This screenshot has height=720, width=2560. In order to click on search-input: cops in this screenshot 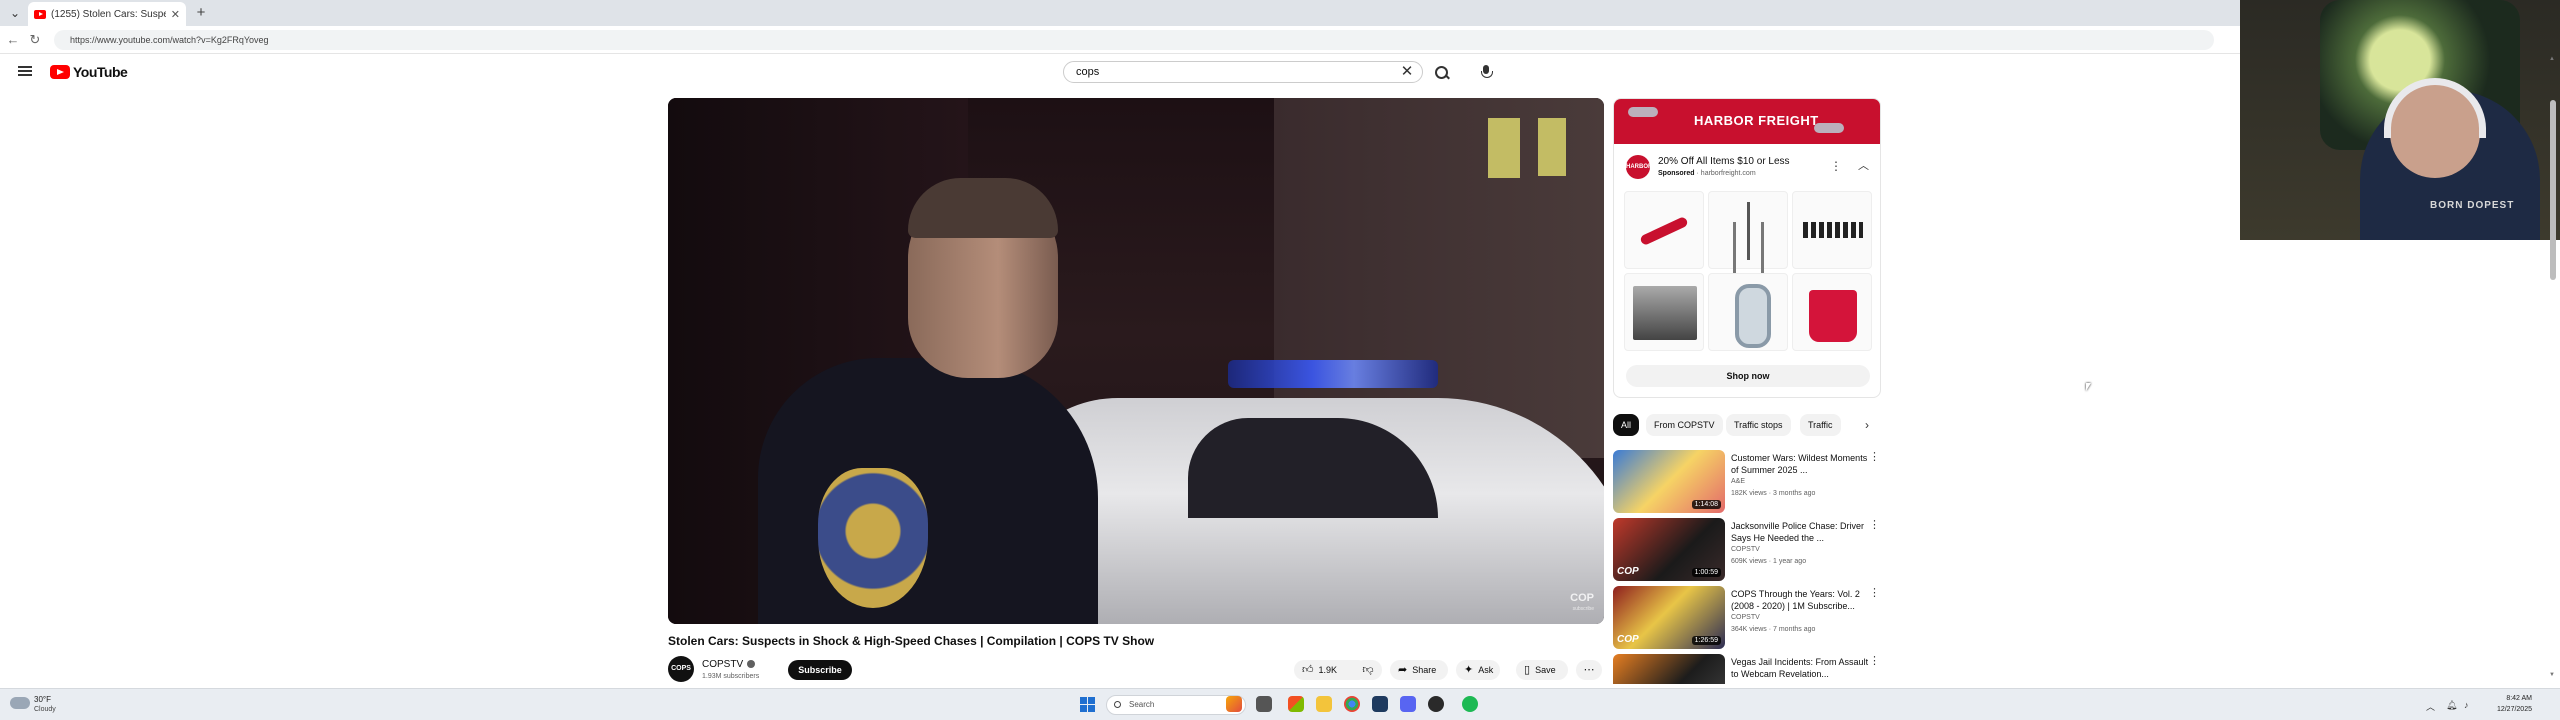, I will do `click(1243, 72)`.